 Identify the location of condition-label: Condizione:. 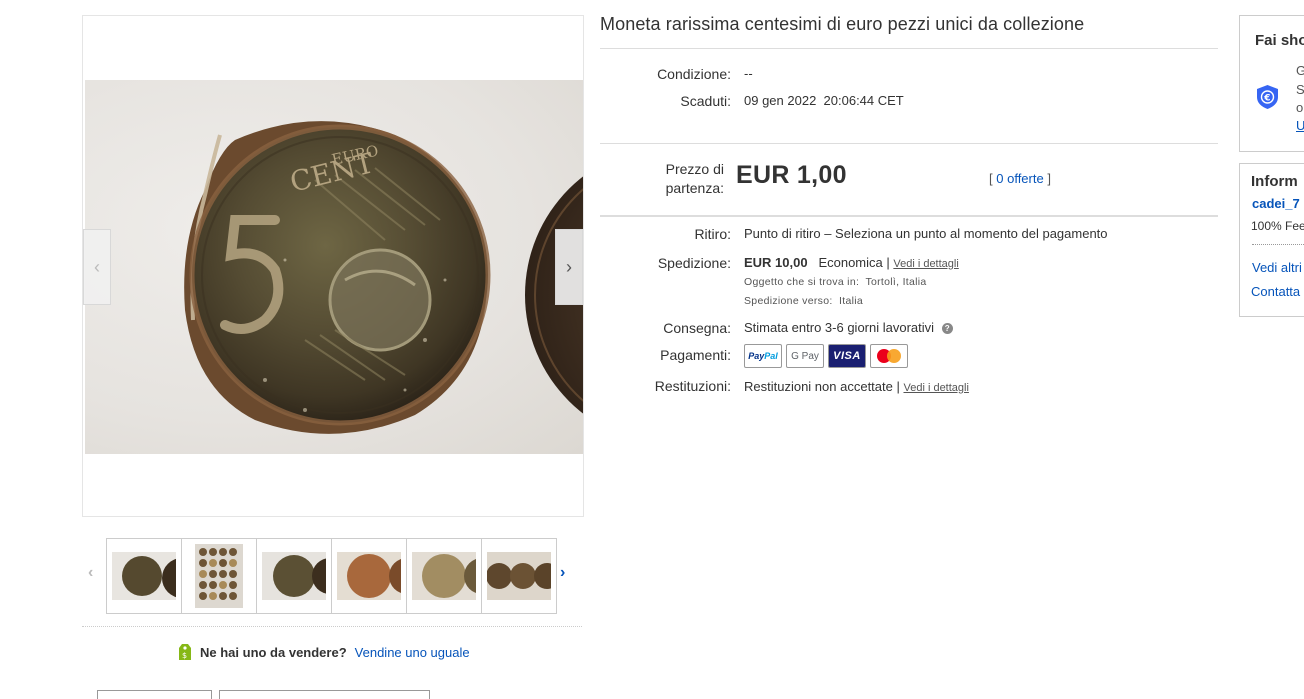
(694, 74).